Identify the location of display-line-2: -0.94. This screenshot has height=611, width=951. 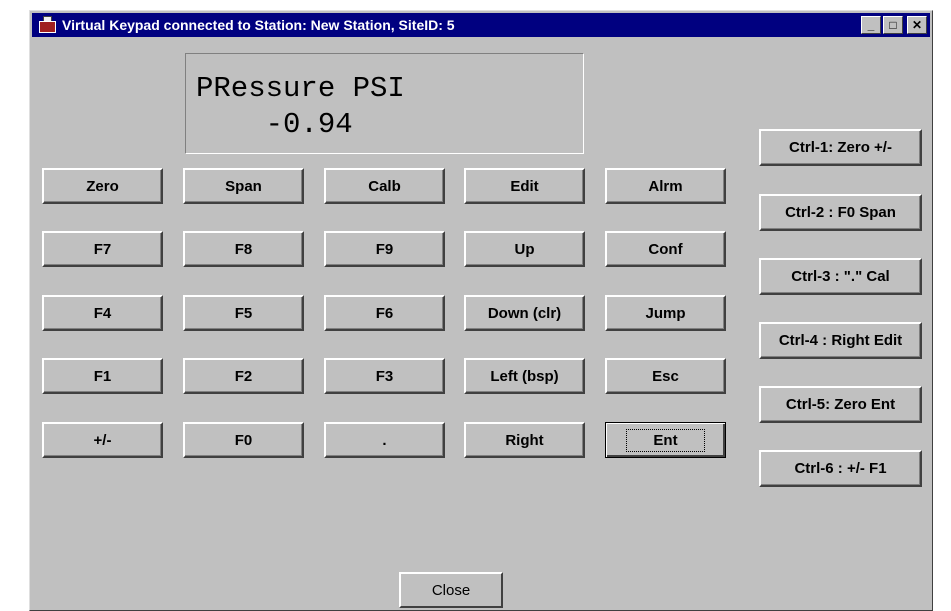
(274, 124).